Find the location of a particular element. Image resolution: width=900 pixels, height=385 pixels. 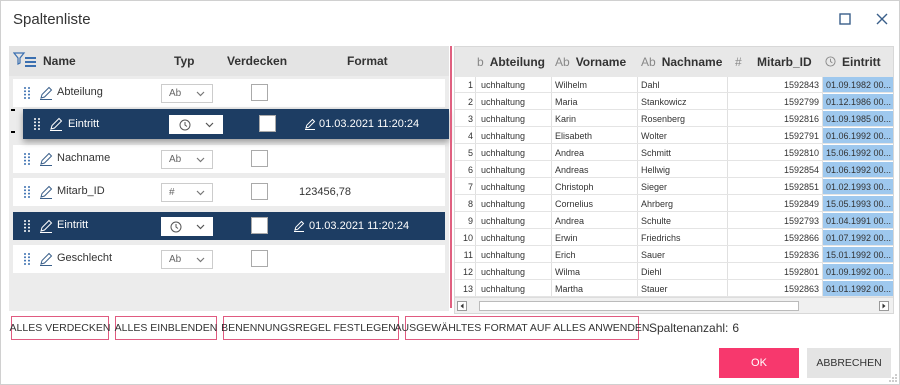

apply-format-to-all-button: AUSGEWÄHLTES FORMAT AUF ALLES ANWENDEN is located at coordinates (522, 328).